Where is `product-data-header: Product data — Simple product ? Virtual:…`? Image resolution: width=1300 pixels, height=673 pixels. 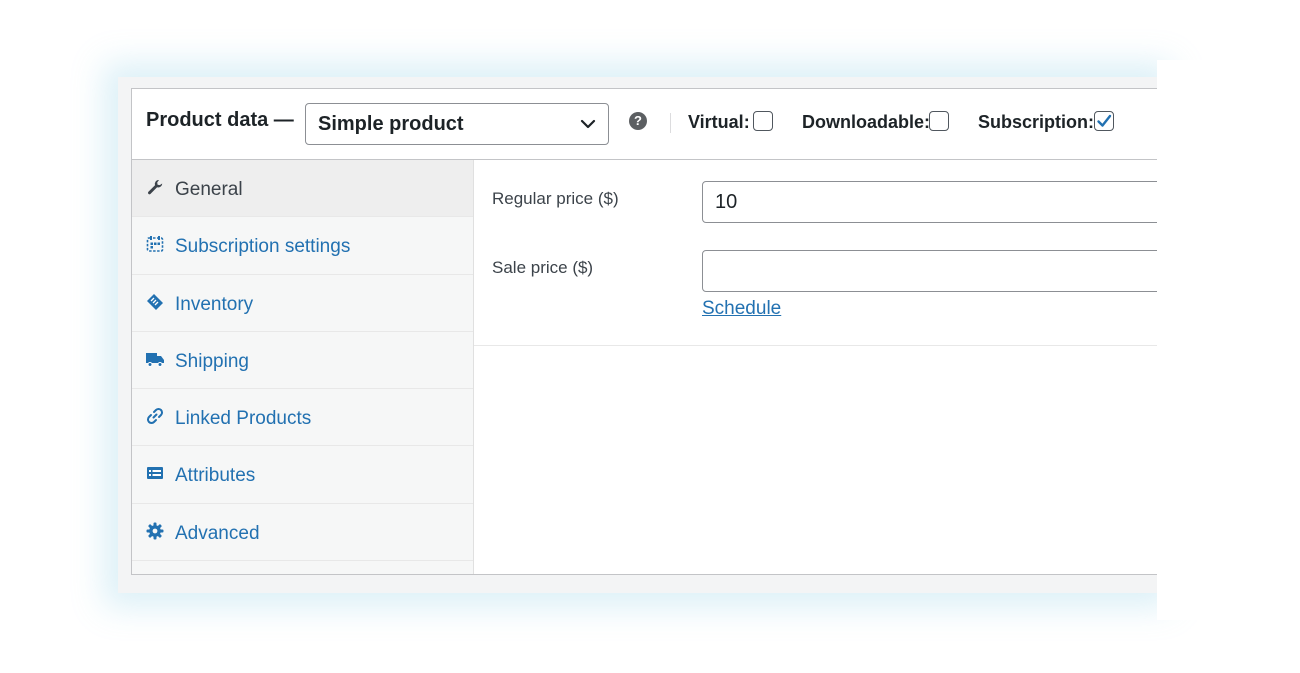 product-data-header: Product data — Simple product ? Virtual:… is located at coordinates (651, 124).